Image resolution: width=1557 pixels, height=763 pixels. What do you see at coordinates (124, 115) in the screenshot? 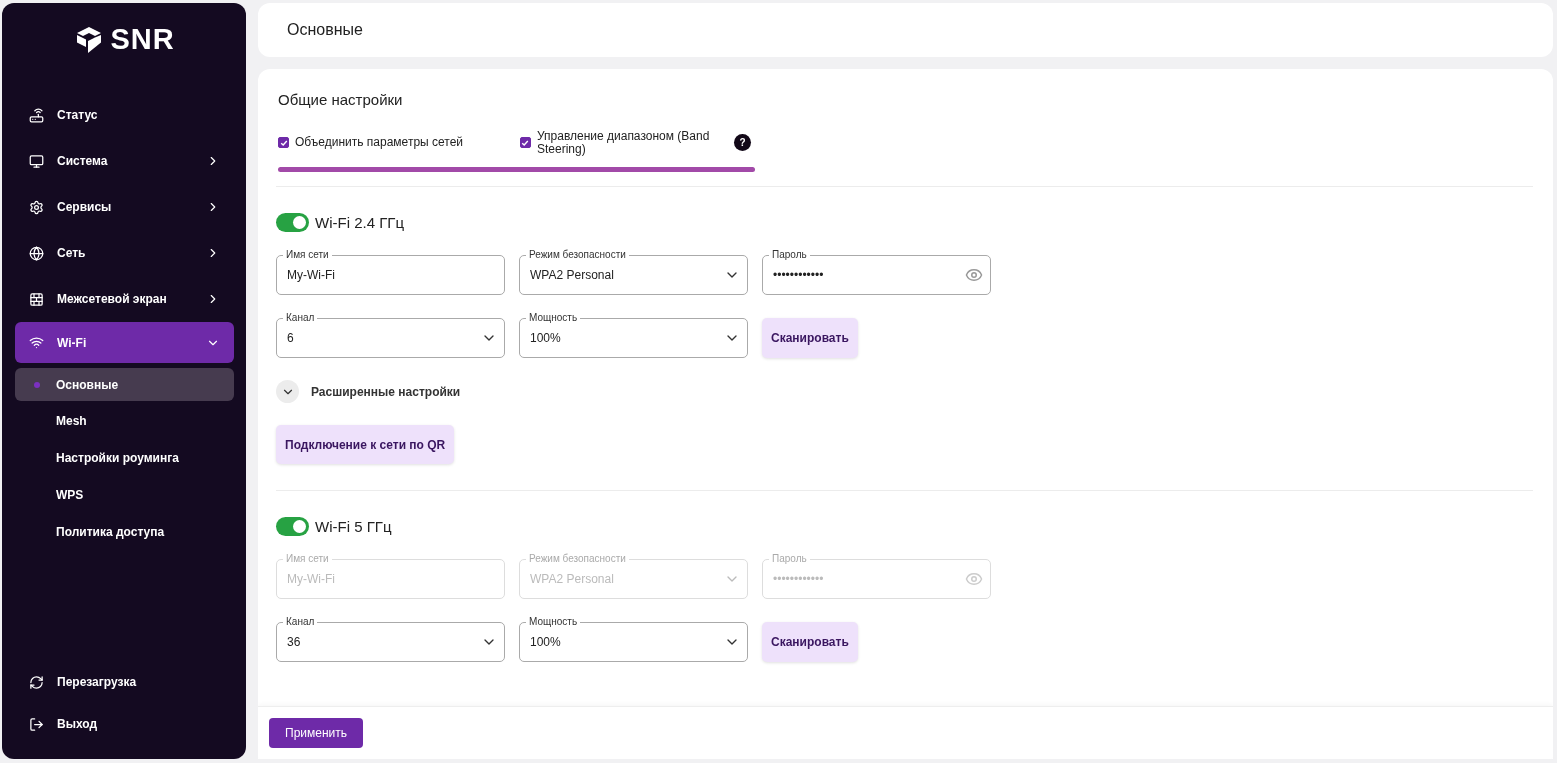
I see `nav-item: Статус` at bounding box center [124, 115].